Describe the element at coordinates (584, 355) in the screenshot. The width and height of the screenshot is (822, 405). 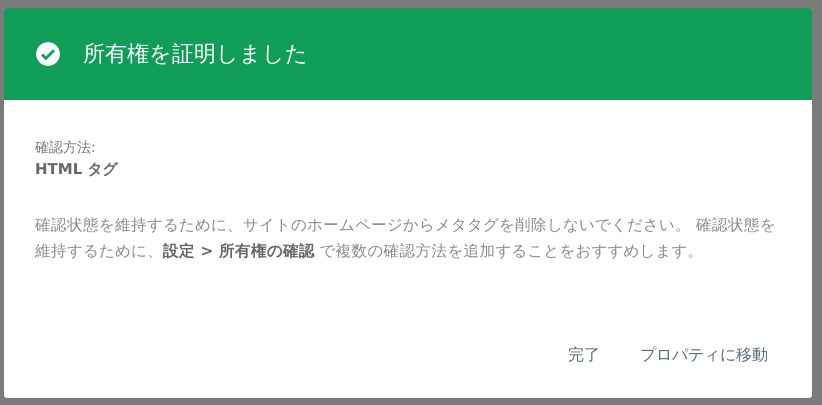
I see `dialog-button: 完了` at that location.